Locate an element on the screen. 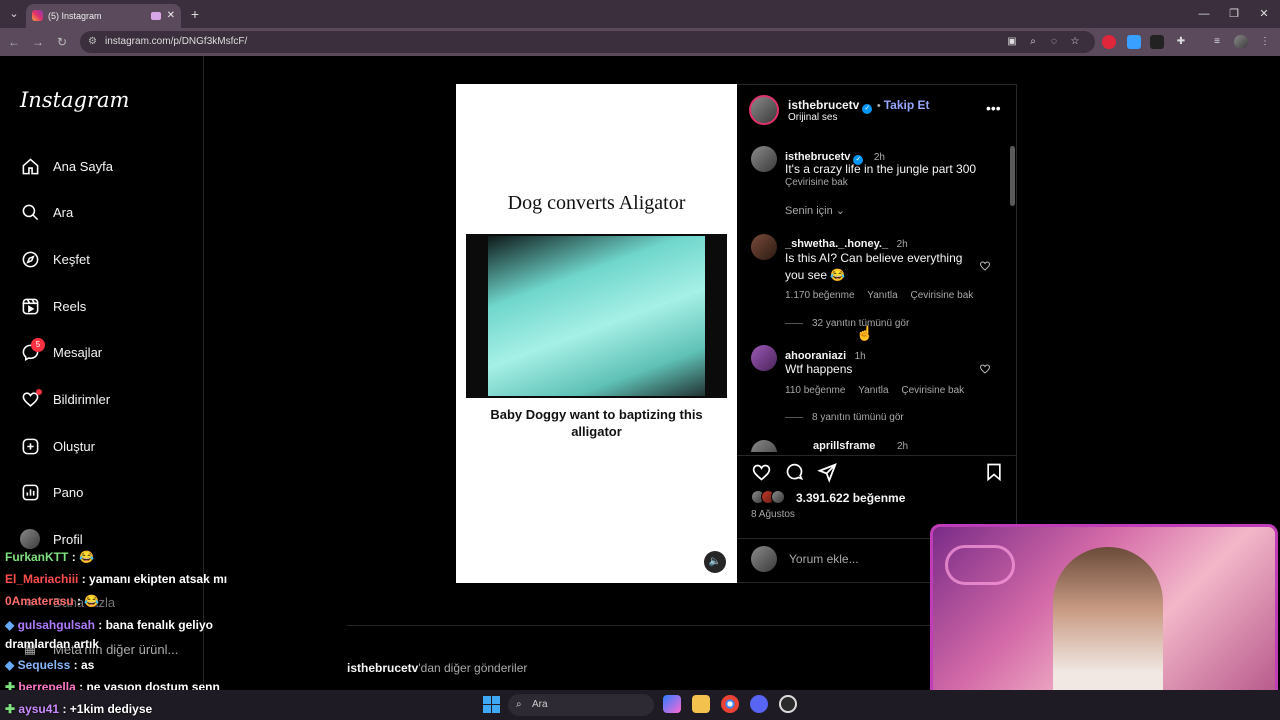 The image size is (1280, 720). bookmark-star-icon: ☆ is located at coordinates (1075, 42).